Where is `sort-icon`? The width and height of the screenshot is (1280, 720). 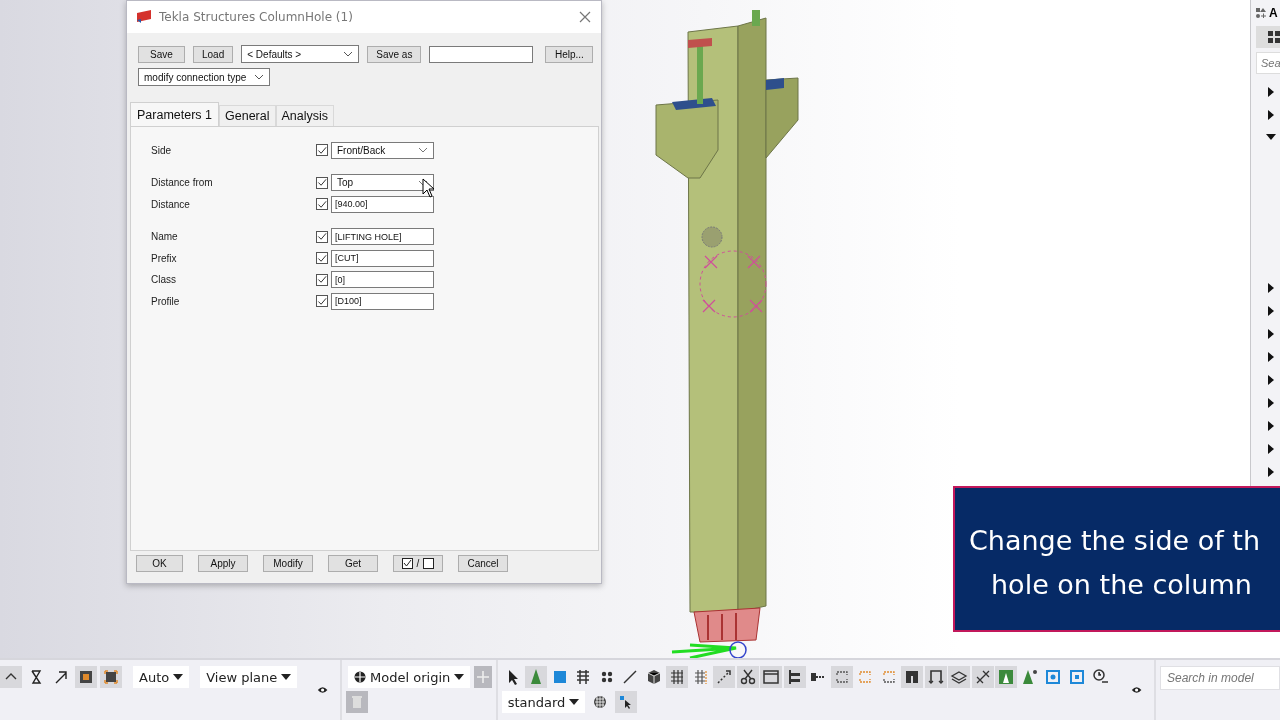 sort-icon is located at coordinates (1261, 13).